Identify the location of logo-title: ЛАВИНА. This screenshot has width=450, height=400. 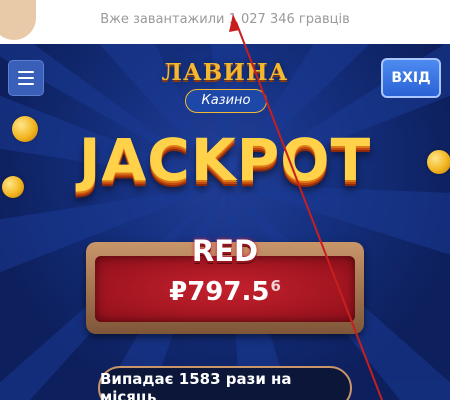
(225, 72).